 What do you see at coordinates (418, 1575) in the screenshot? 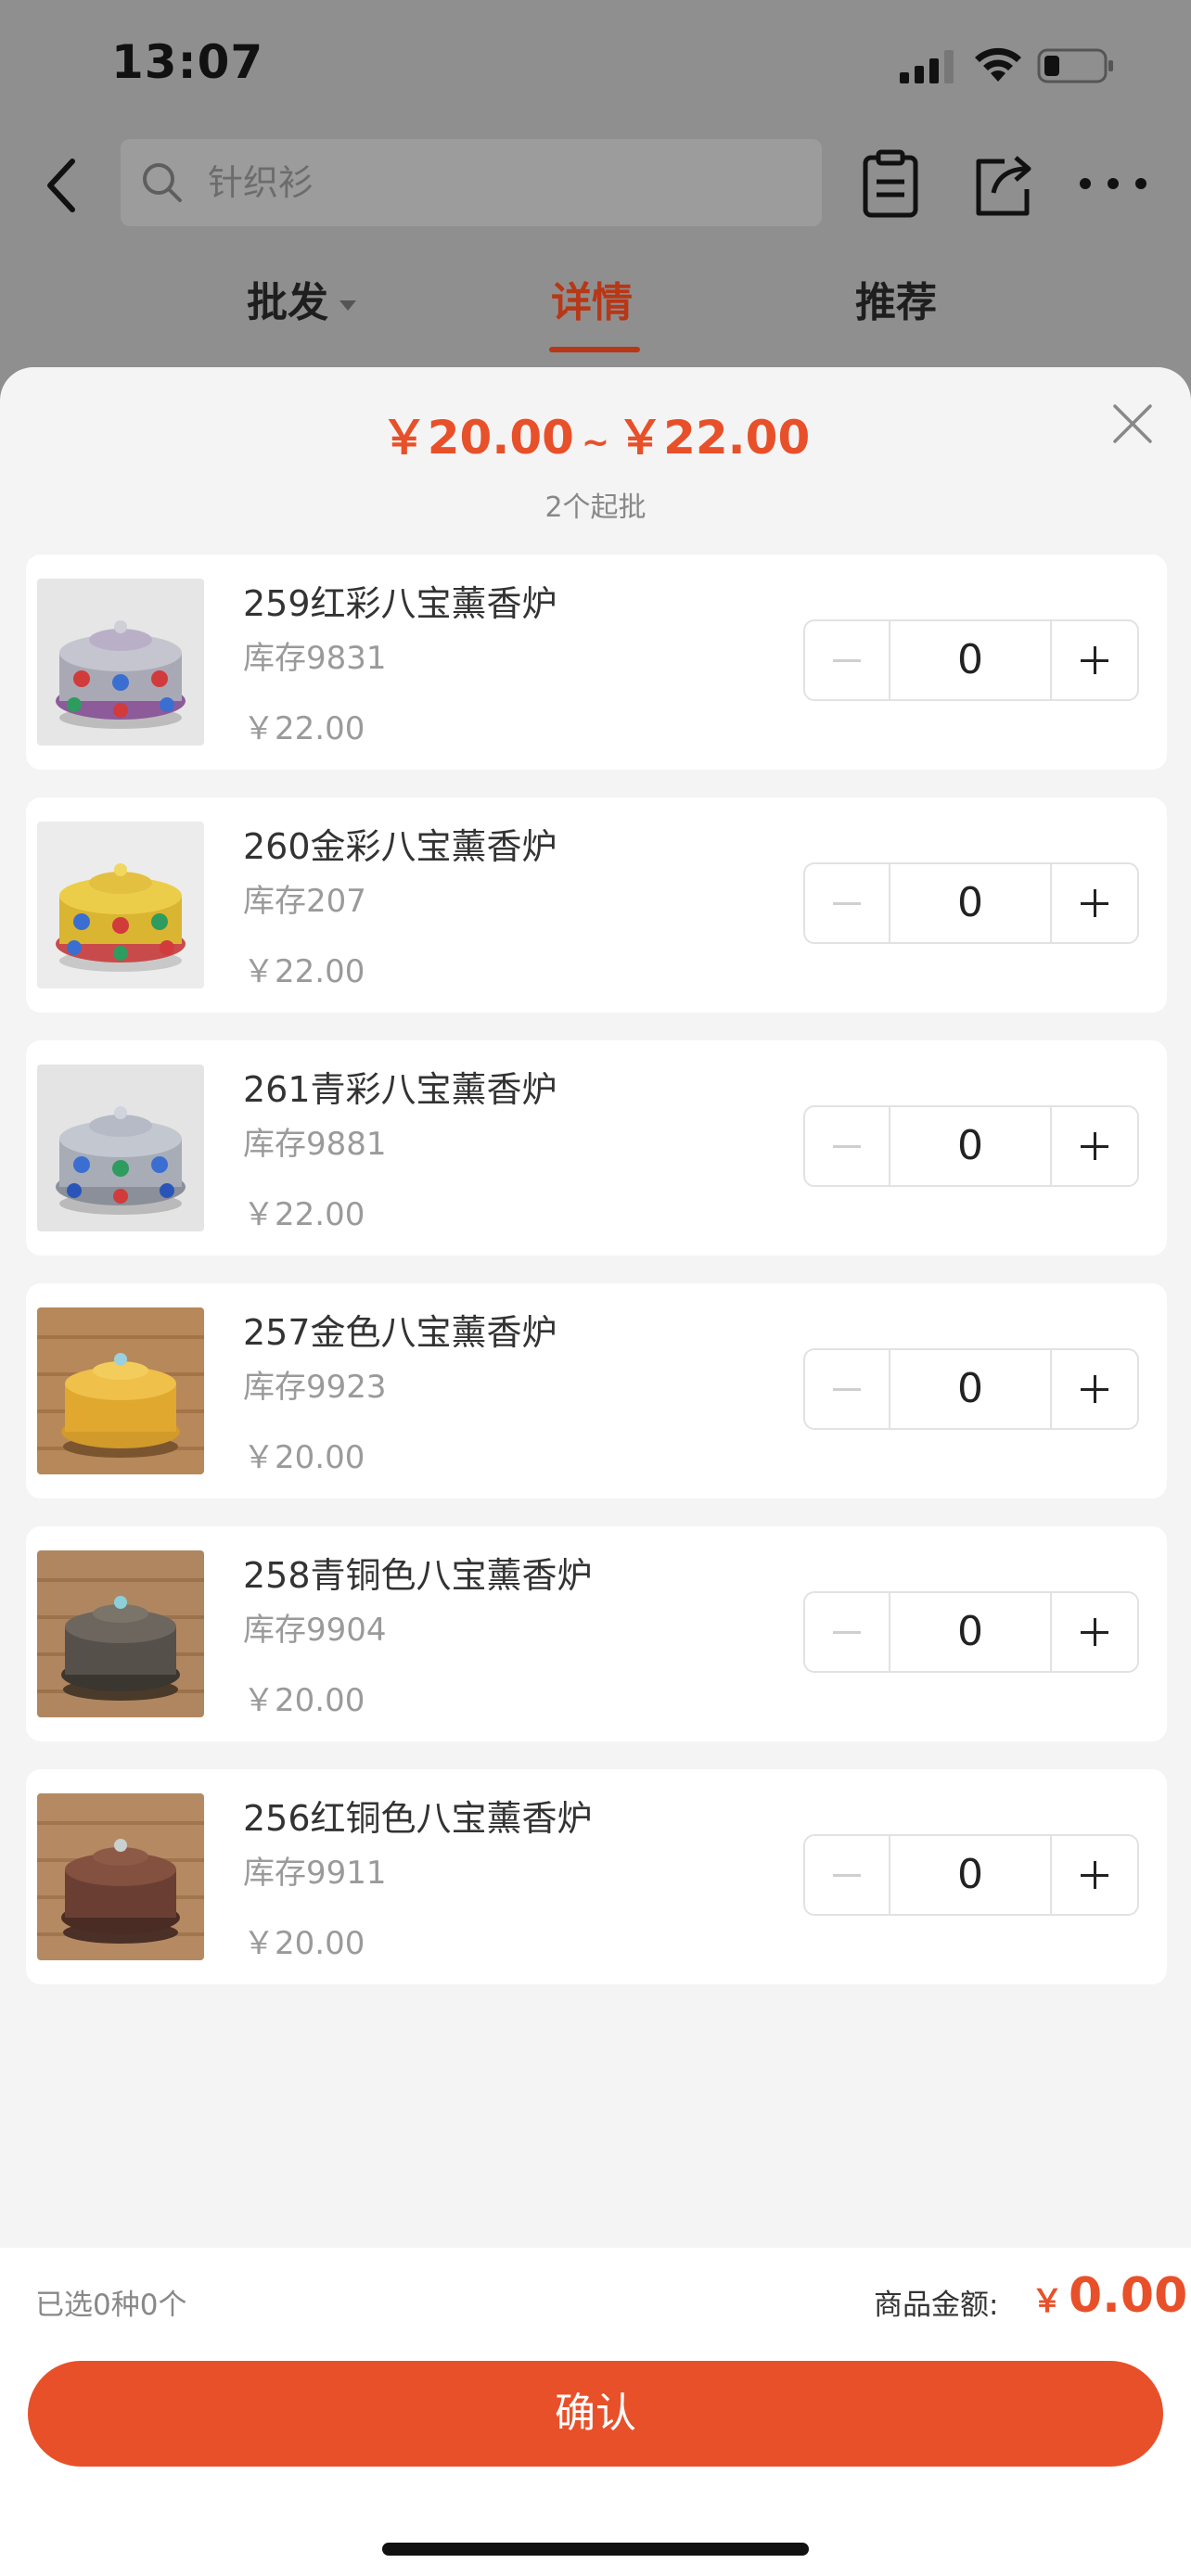
I see `product-name: 258青铜色八宝薰香炉` at bounding box center [418, 1575].